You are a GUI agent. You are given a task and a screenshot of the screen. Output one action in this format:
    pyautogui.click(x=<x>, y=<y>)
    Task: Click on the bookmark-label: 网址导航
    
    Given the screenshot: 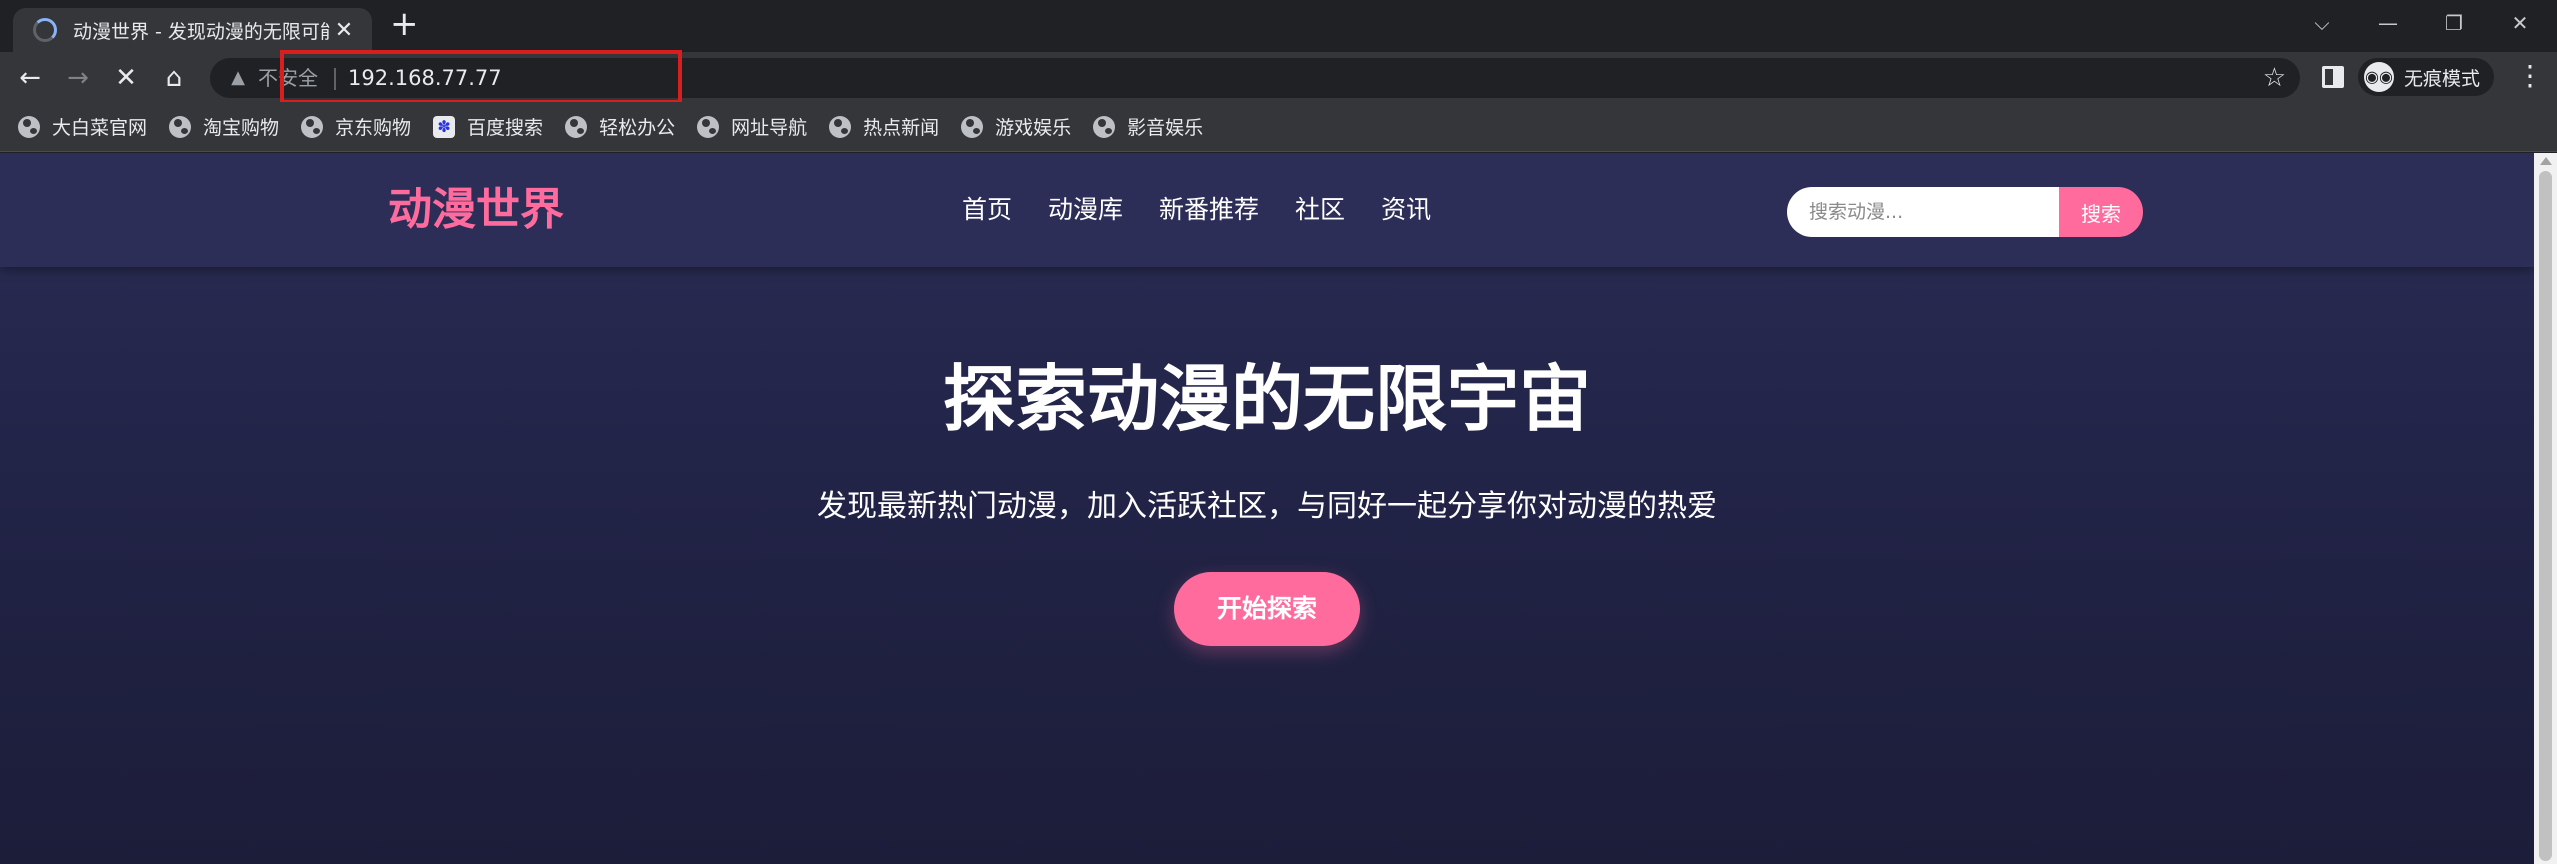 What is the action you would take?
    pyautogui.click(x=769, y=128)
    